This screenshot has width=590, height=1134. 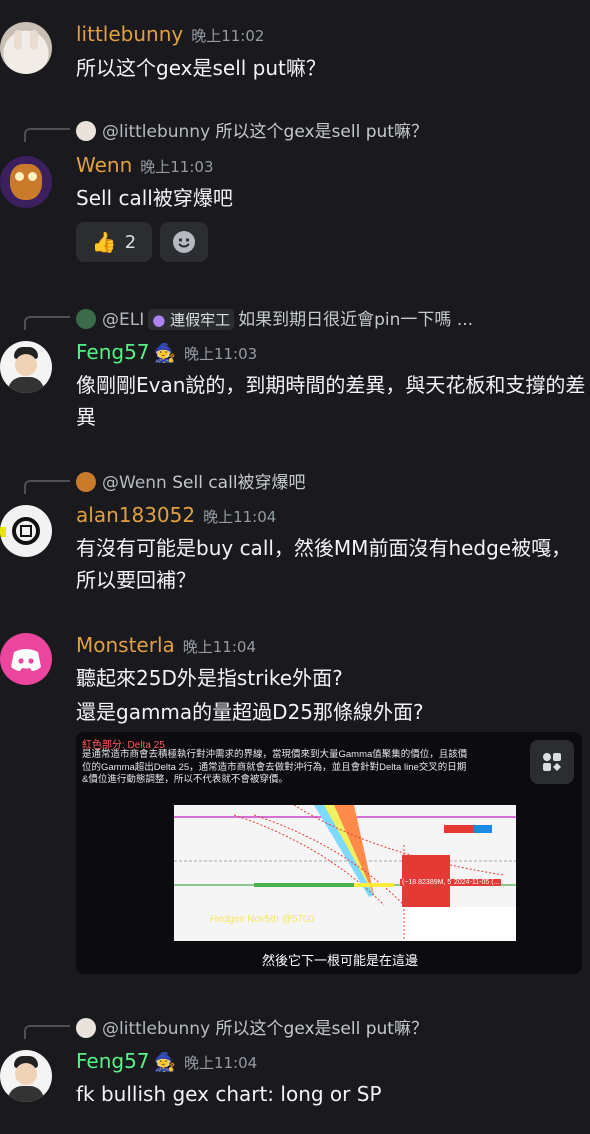 What do you see at coordinates (209, 678) in the screenshot?
I see `message-text: 聽起來25D外是指strike外面?` at bounding box center [209, 678].